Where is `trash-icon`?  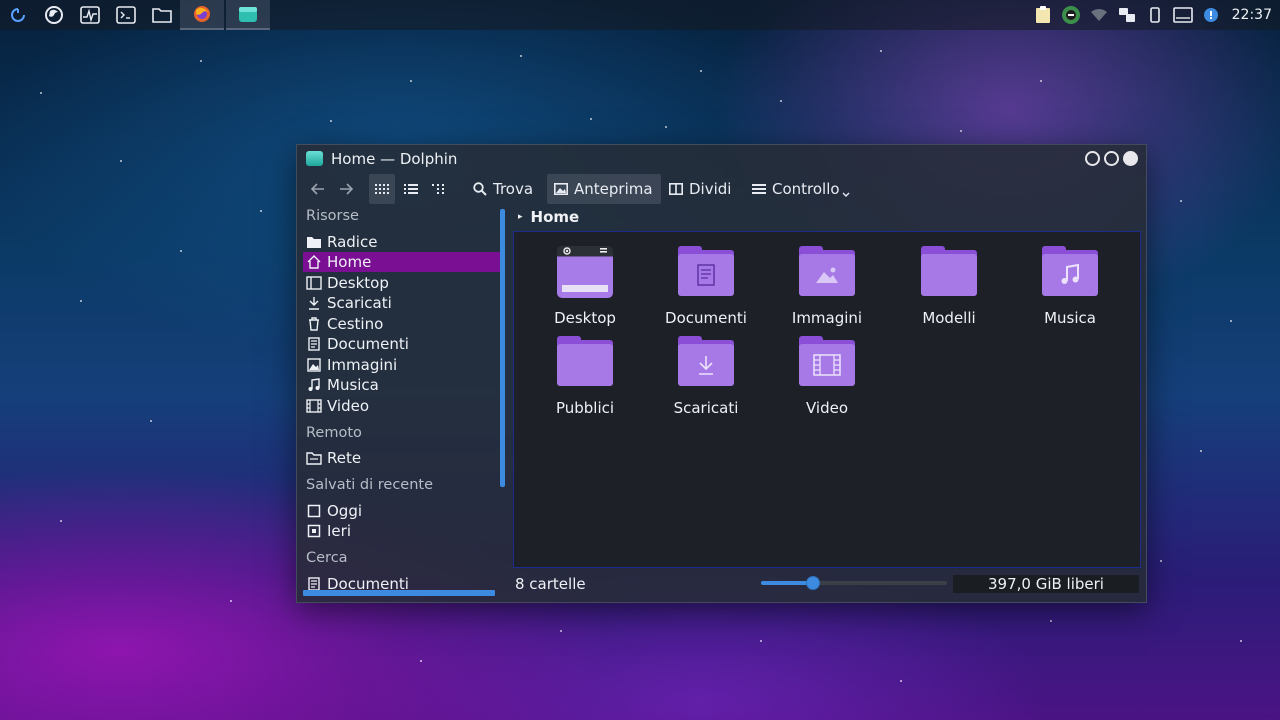 trash-icon is located at coordinates (314, 324).